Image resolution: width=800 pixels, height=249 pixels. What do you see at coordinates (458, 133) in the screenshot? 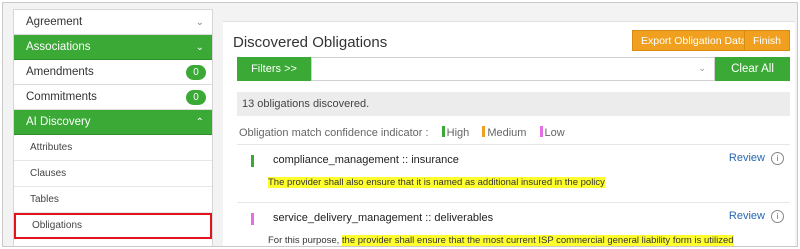
I see `high-label: High` at bounding box center [458, 133].